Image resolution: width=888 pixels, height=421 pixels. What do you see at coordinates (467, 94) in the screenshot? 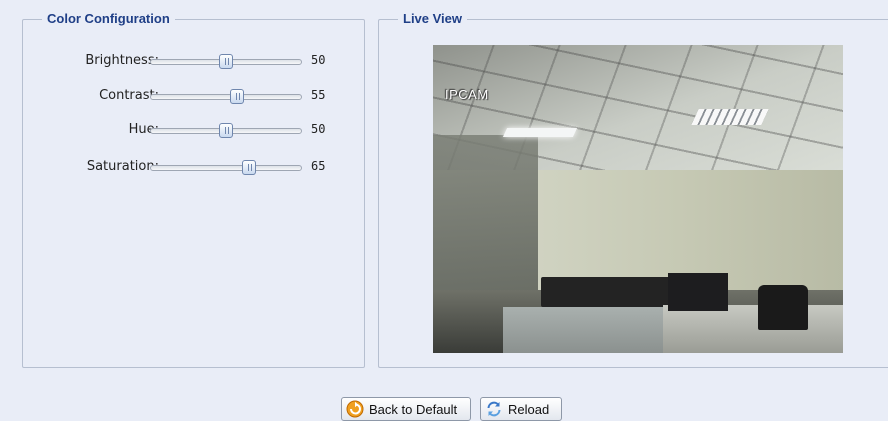
I see `camera-overlay-label: IPCAM` at bounding box center [467, 94].